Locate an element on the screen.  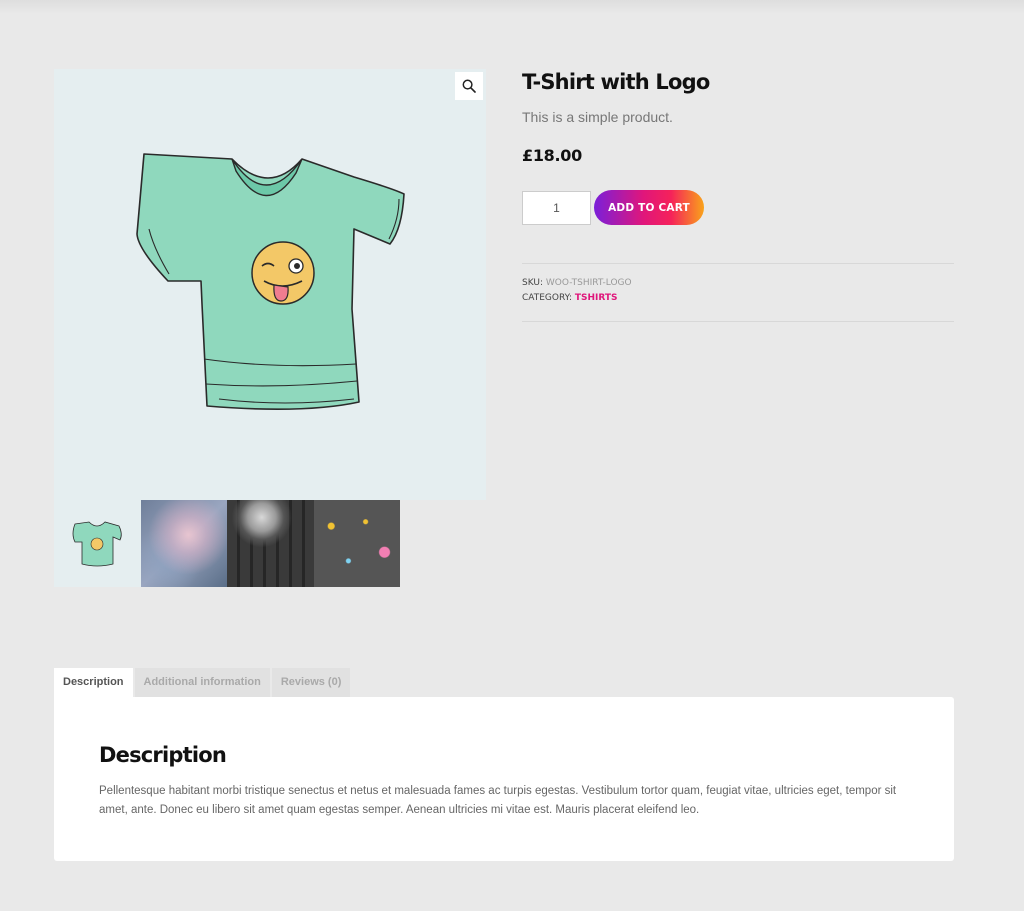
tshirt-thumb-icon is located at coordinates (97, 544).